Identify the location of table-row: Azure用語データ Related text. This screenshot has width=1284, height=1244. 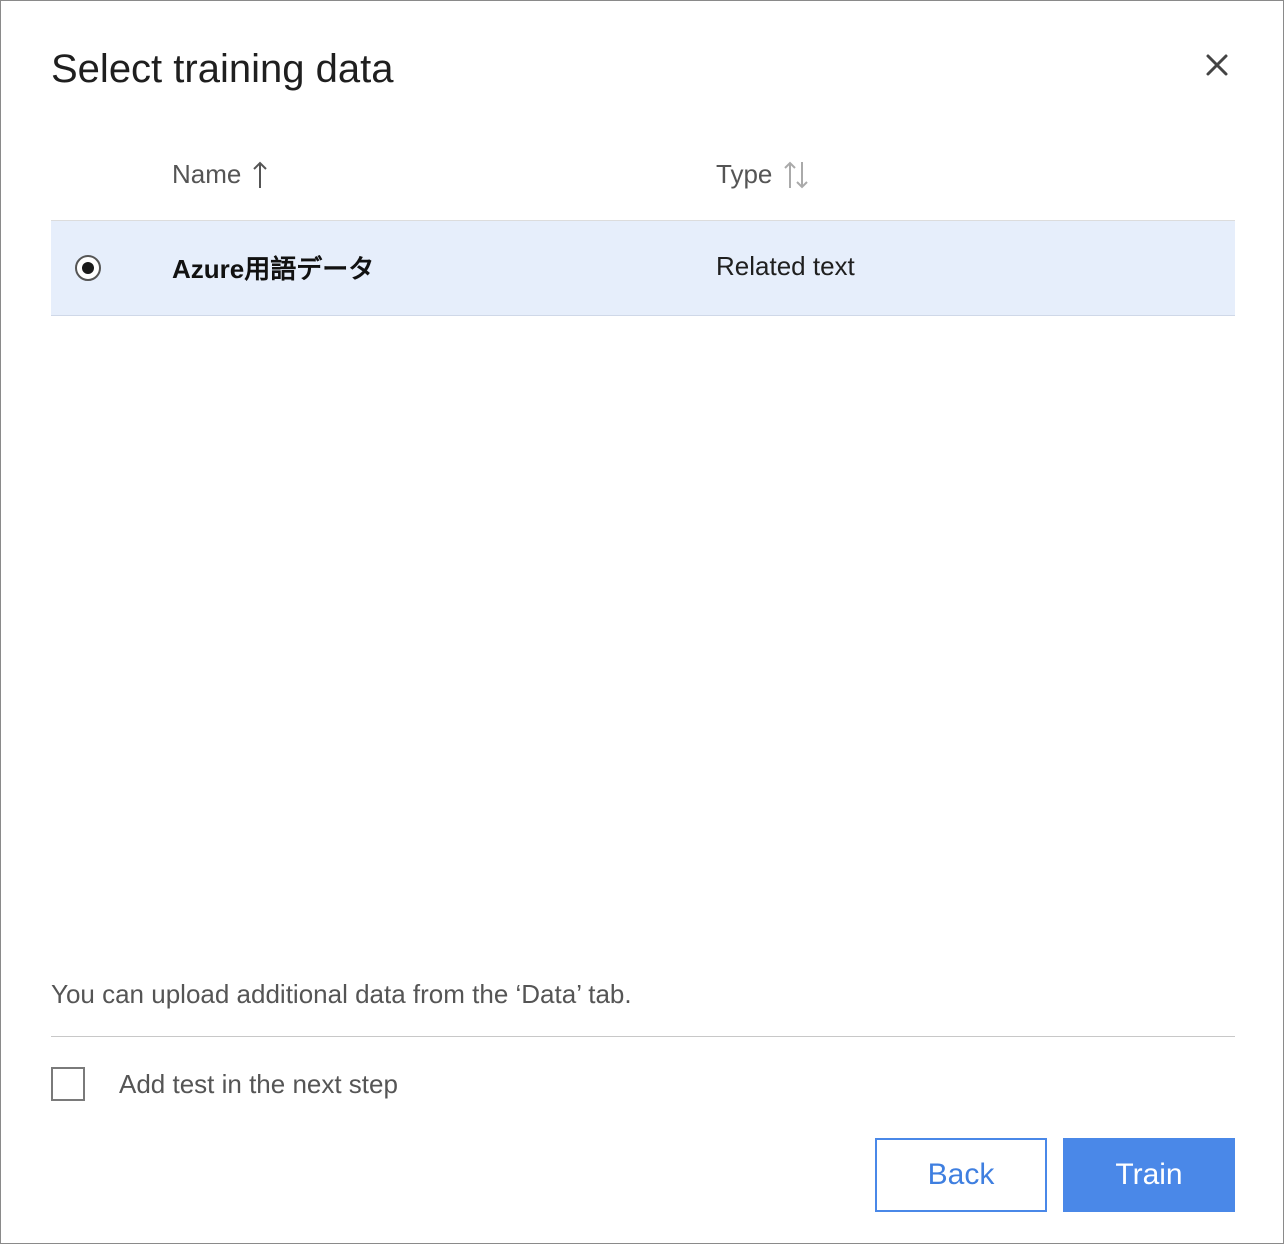
(643, 268).